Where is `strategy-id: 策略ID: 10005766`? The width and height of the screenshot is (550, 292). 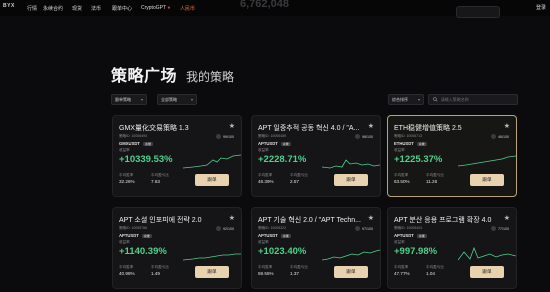
strategy-id: 策略ID: 10005766 is located at coordinates (133, 228).